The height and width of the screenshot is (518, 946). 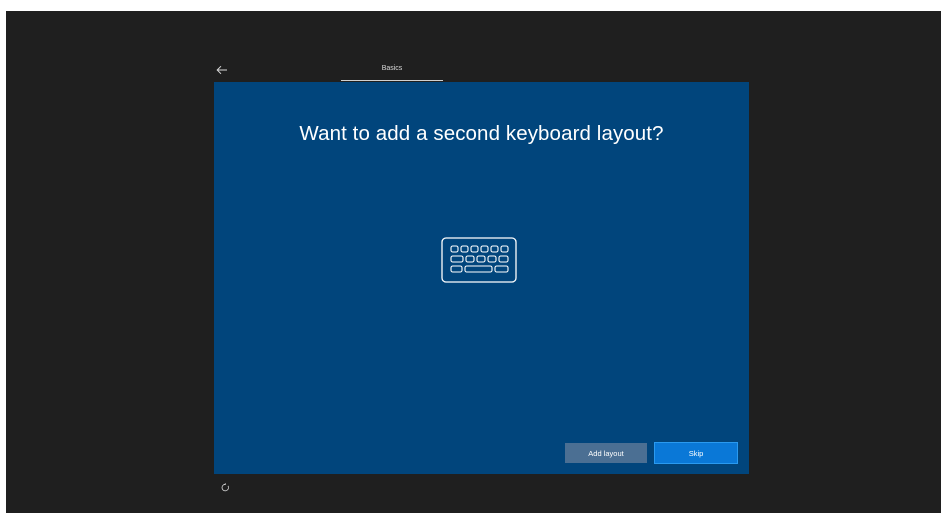 I want to click on tab-basics: Basics, so click(x=392, y=70).